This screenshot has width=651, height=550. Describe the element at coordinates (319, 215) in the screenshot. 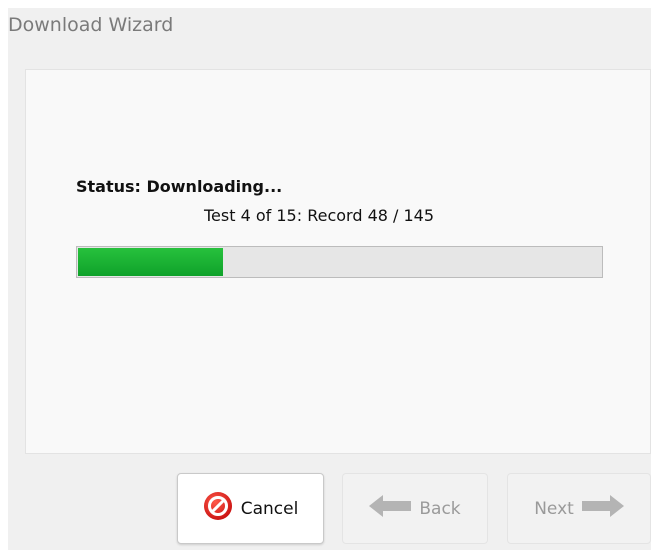

I see `status-detail: Test 4 of 15: Record 48 / 145` at that location.